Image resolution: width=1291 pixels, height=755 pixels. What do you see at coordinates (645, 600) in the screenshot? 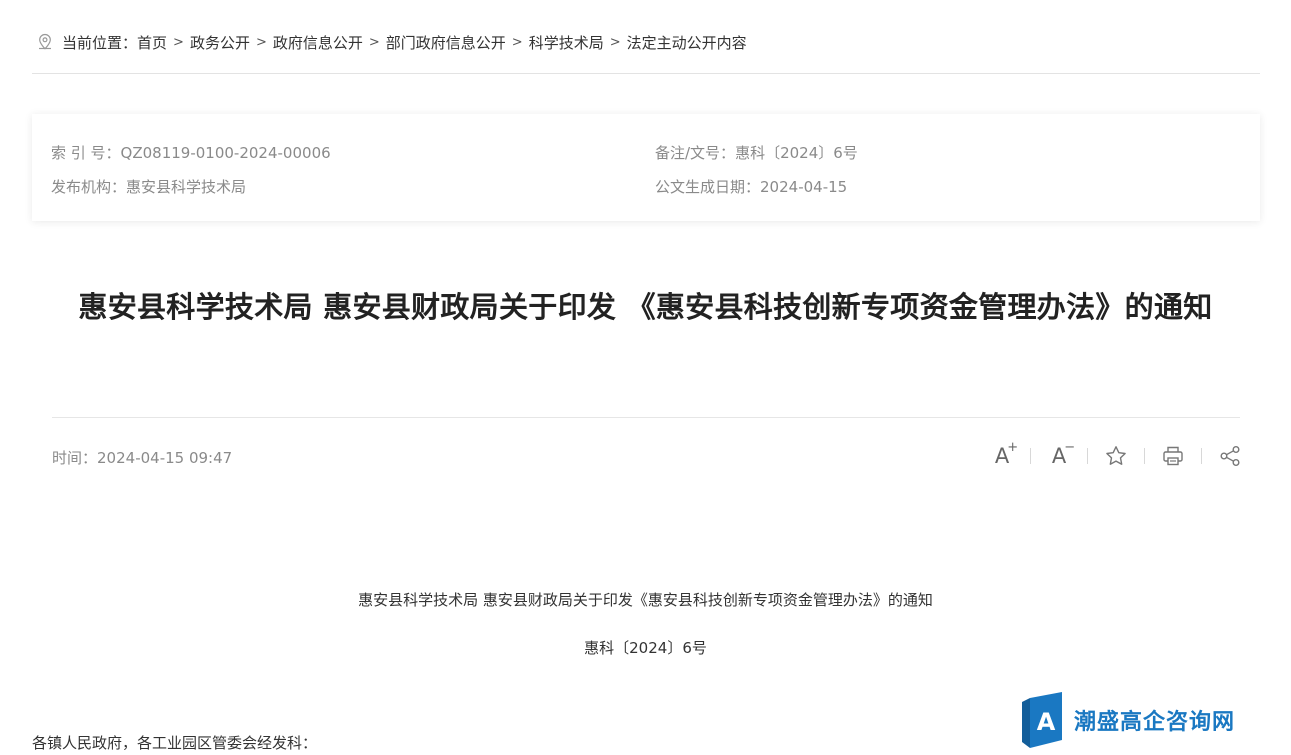
I see `body-title: 惠安县科学技术局 惠安县财政局关于印发《惠安县科技创新专项资金管理办法》的通知` at bounding box center [645, 600].